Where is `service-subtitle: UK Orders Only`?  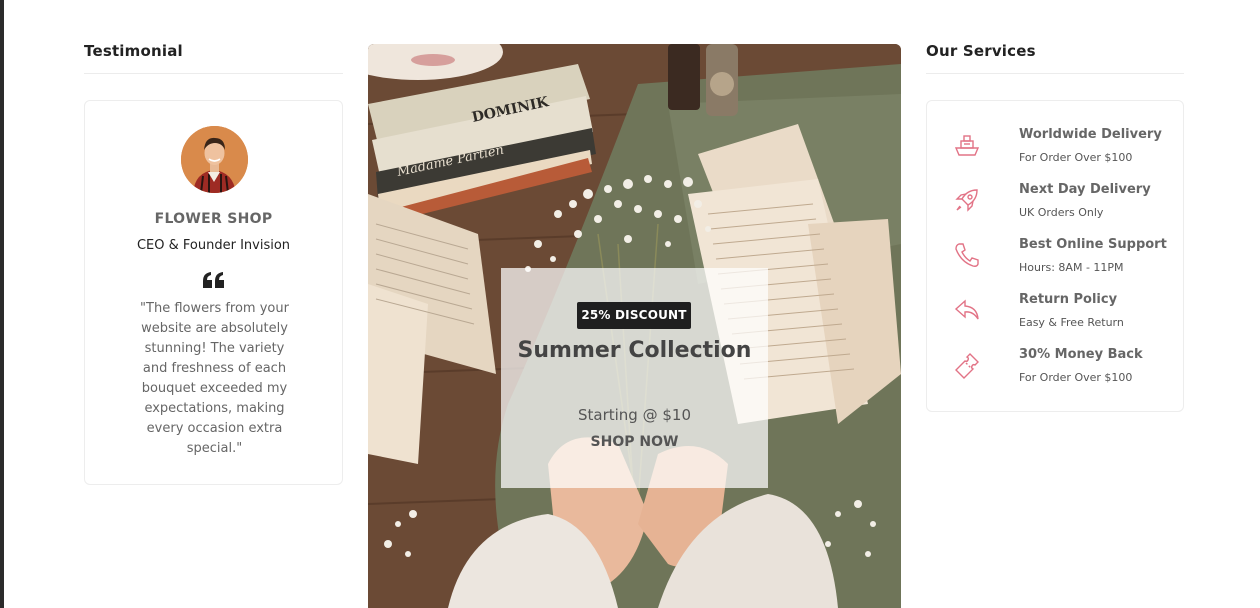
service-subtitle: UK Orders Only is located at coordinates (1061, 212).